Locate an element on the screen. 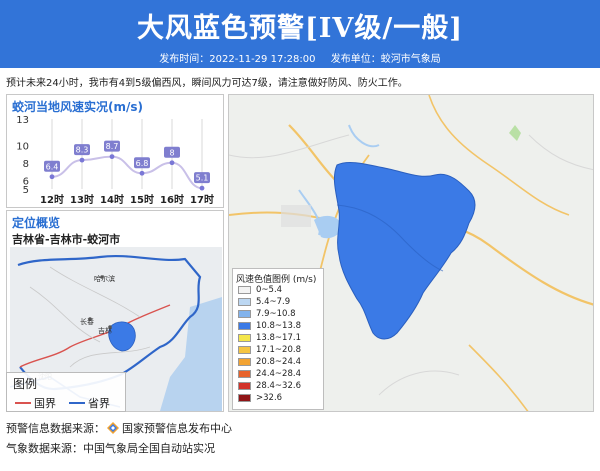 This screenshot has width=600, height=471. legend-row-9: >32.6 is located at coordinates (260, 398).